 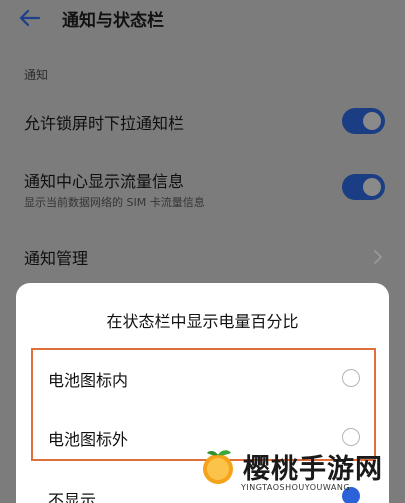 I want to click on option-label: 电池图标外, so click(x=88, y=439).